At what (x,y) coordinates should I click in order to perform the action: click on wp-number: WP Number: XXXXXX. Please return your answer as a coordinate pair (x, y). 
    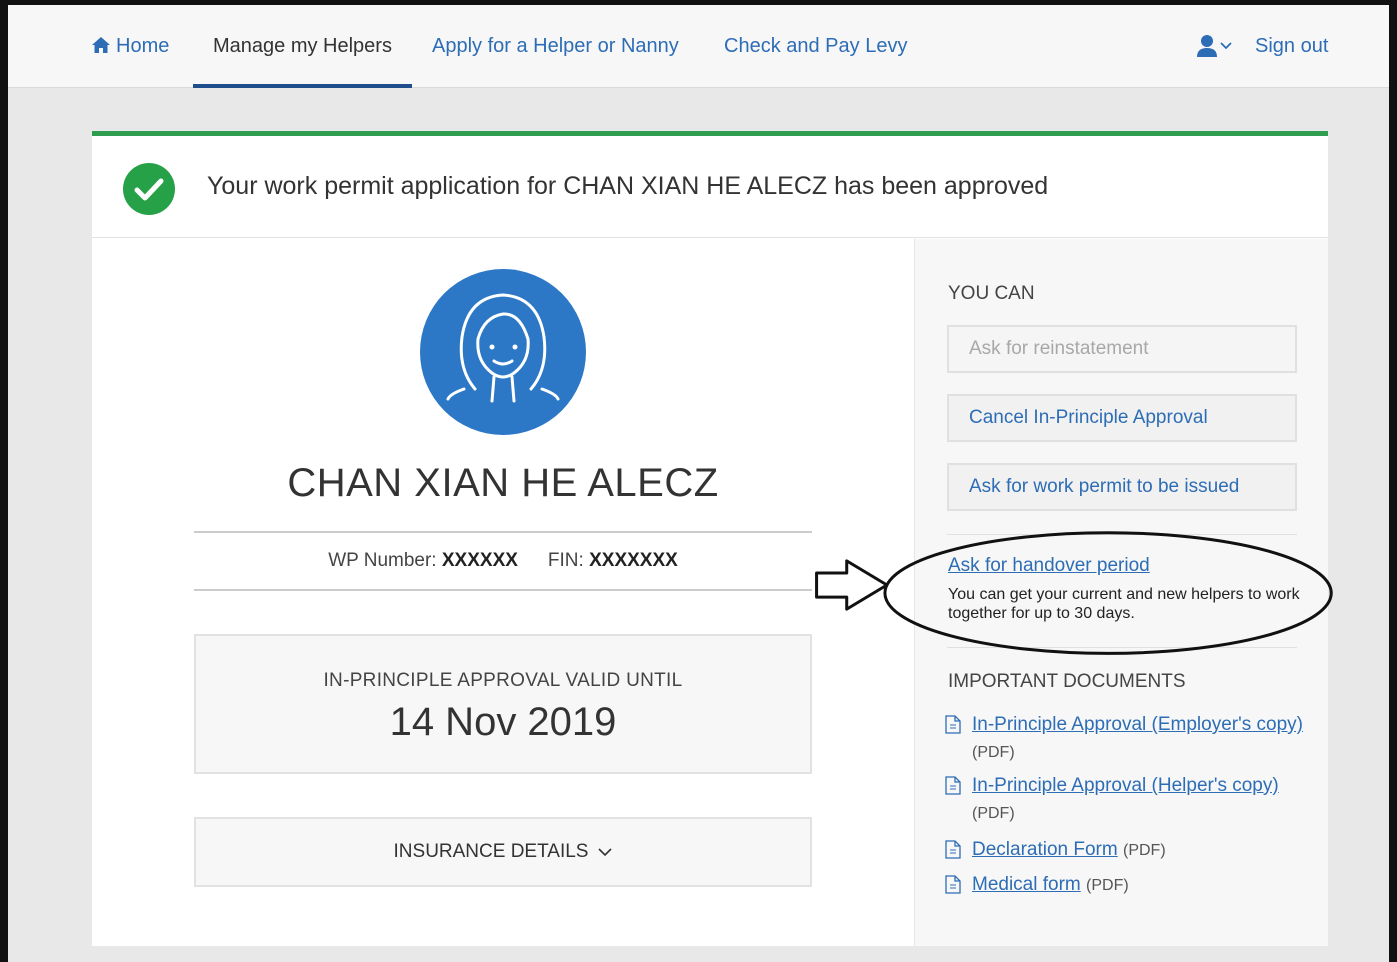
    Looking at the image, I should click on (423, 561).